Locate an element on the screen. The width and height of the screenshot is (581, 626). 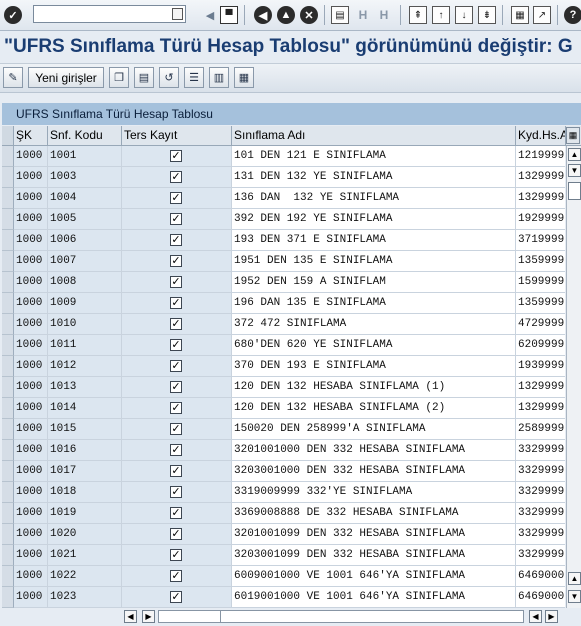
cell-class-name: 131 DEN 132 YE SINIFLAMA is located at coordinates (374, 177).